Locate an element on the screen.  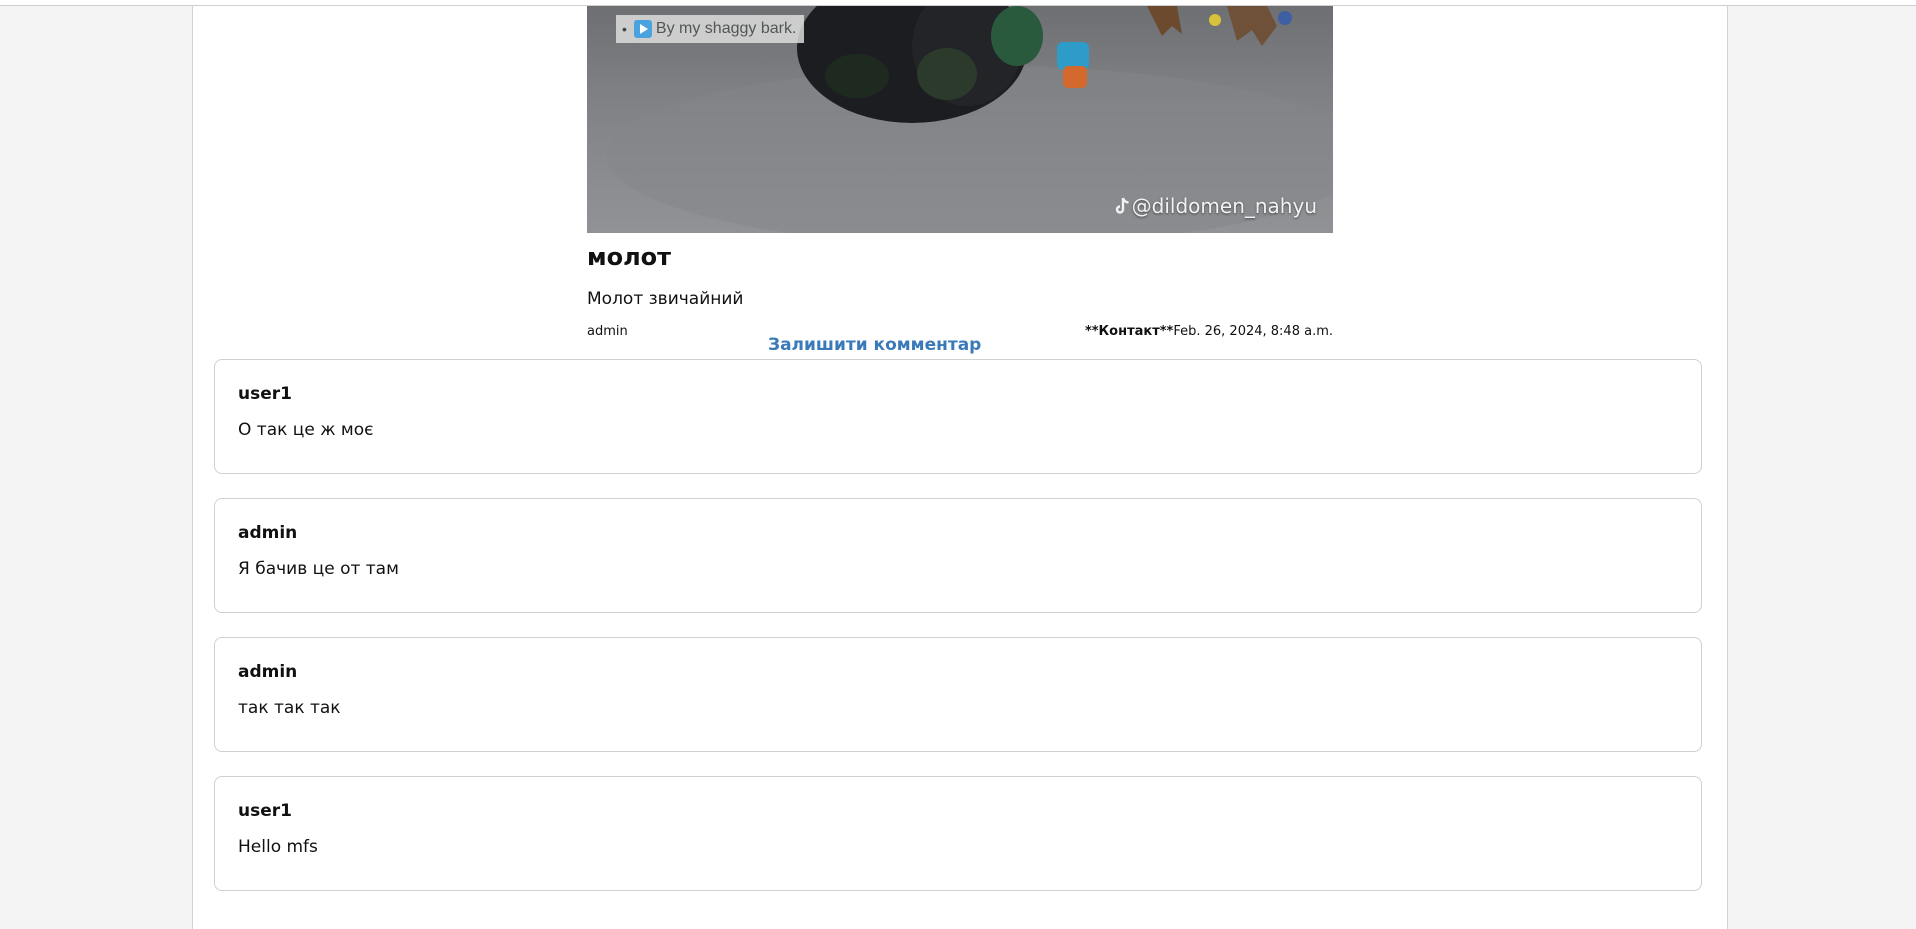
post-body: Молот звичайний is located at coordinates (665, 299).